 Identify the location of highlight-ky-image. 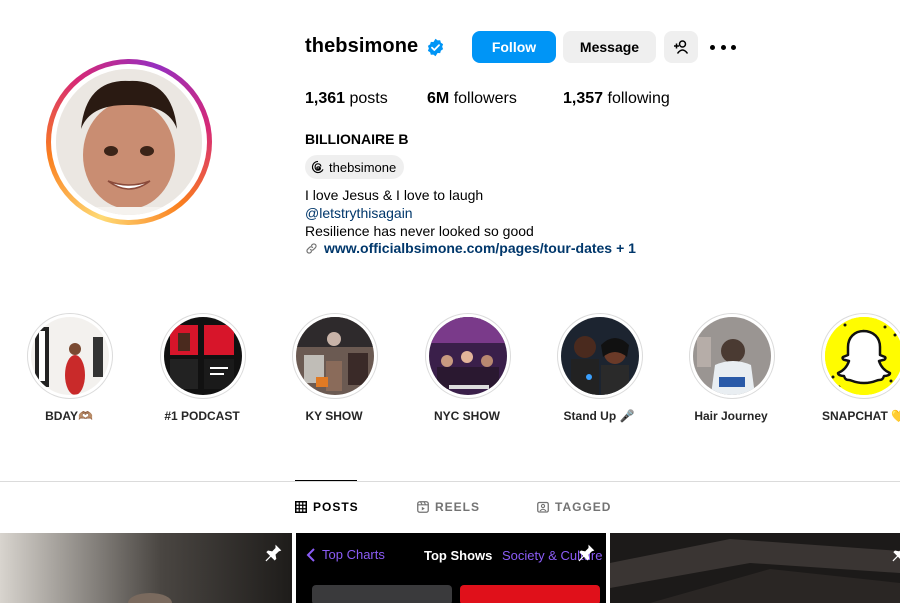
(335, 356).